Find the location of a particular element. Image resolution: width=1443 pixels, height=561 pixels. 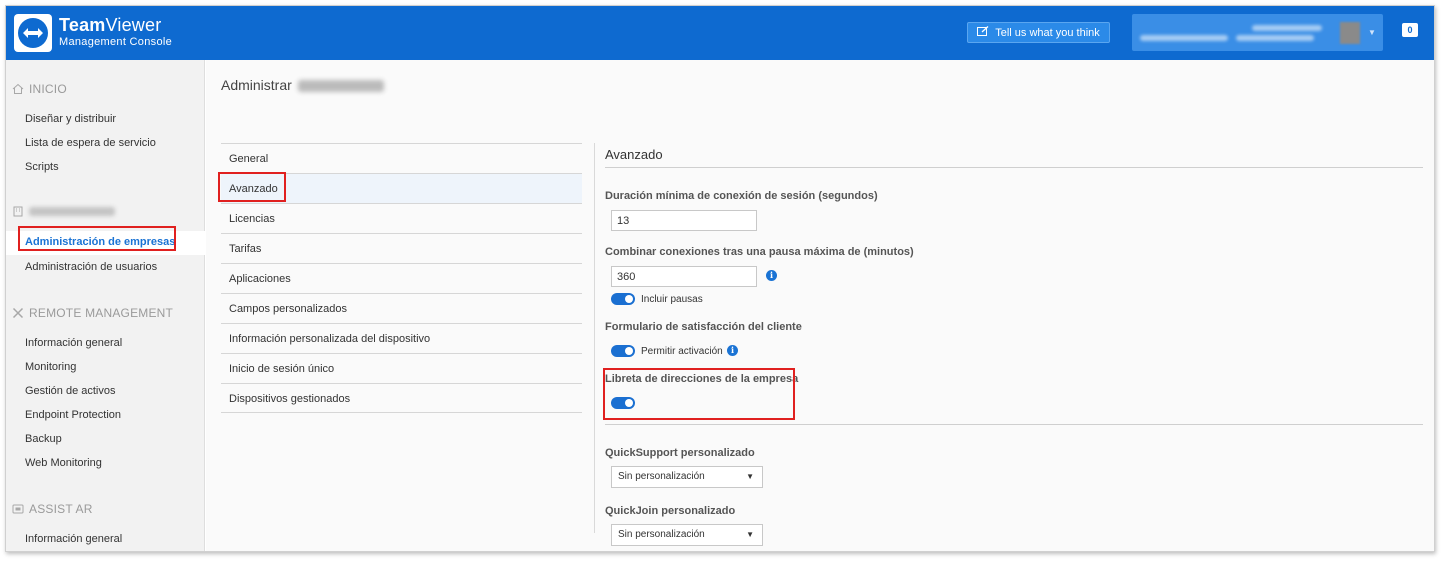

quicksupport-label: QuickSupport personalizado is located at coordinates (680, 453).